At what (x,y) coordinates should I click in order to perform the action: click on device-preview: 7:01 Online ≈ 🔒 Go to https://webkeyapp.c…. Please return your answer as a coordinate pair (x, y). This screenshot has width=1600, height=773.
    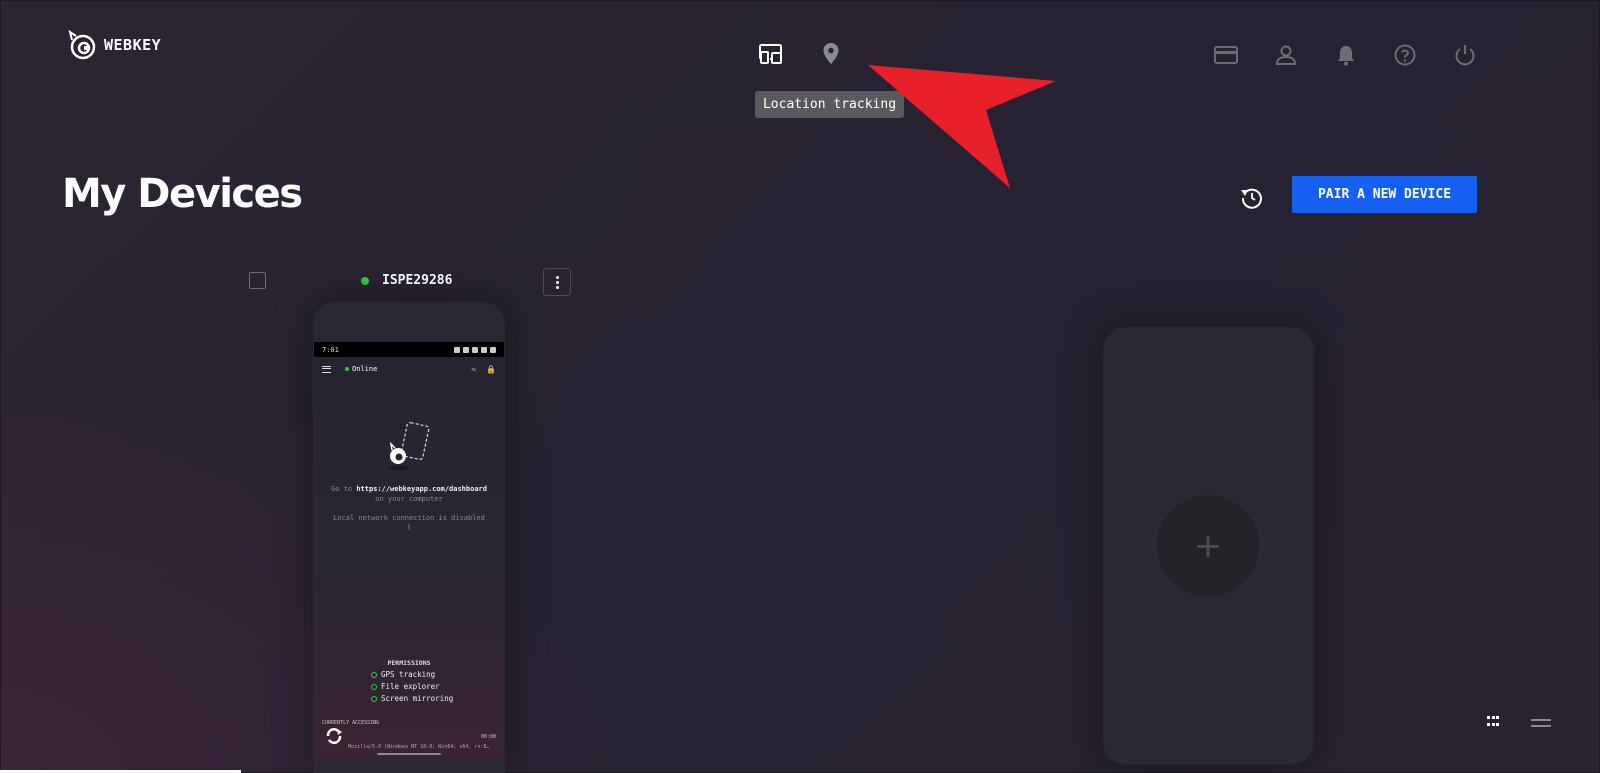
    Looking at the image, I should click on (409, 537).